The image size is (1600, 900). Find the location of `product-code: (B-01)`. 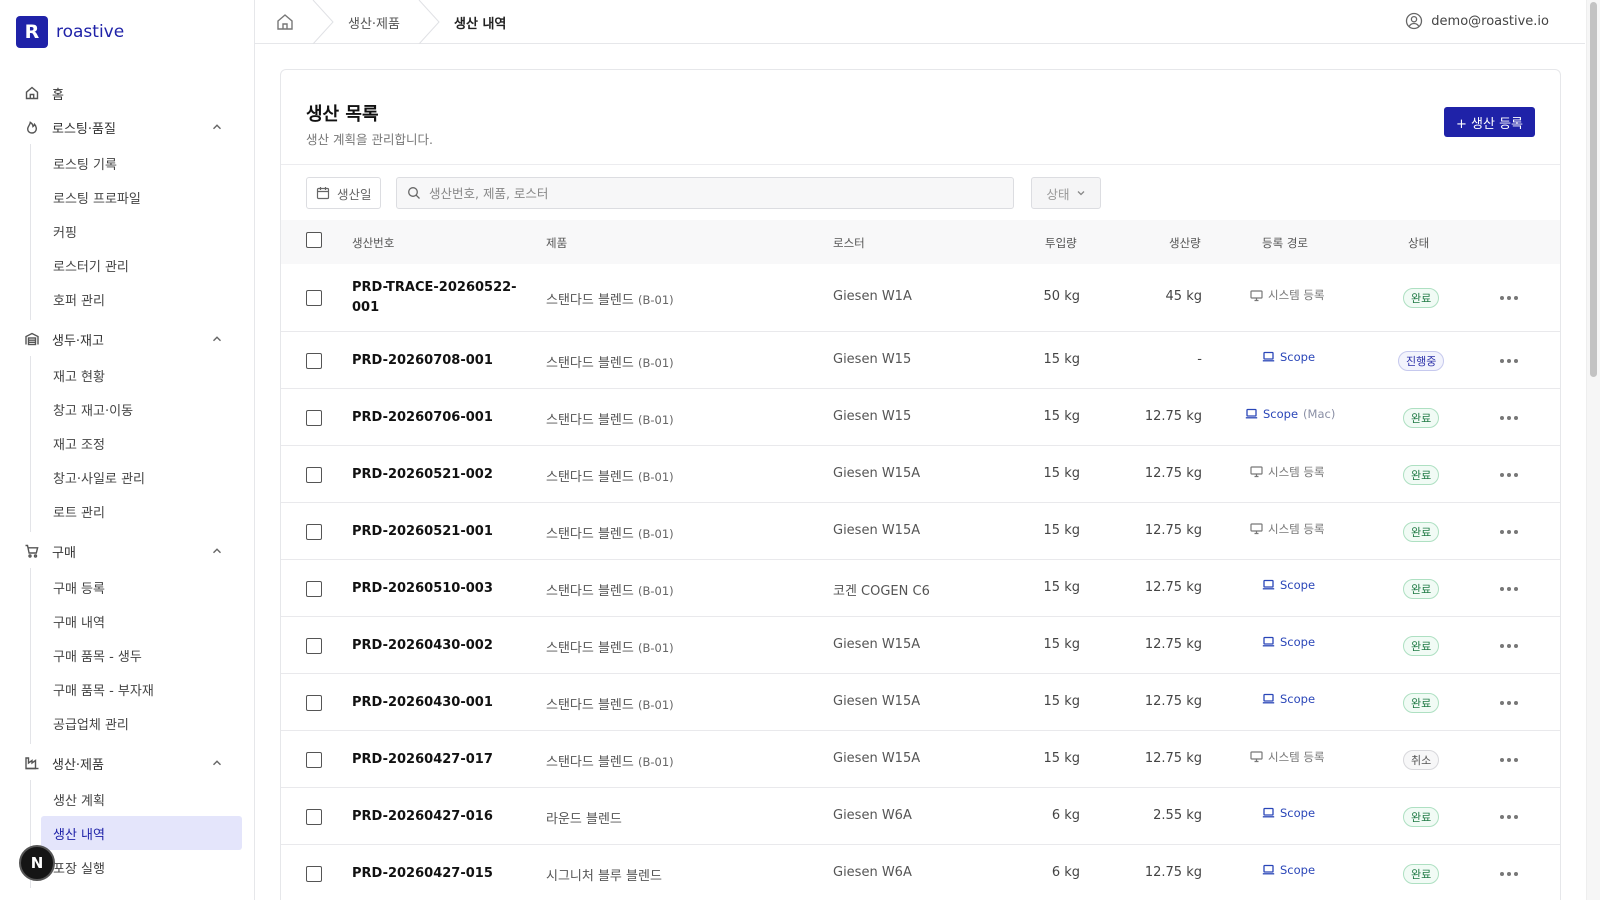

product-code: (B-01) is located at coordinates (656, 419).